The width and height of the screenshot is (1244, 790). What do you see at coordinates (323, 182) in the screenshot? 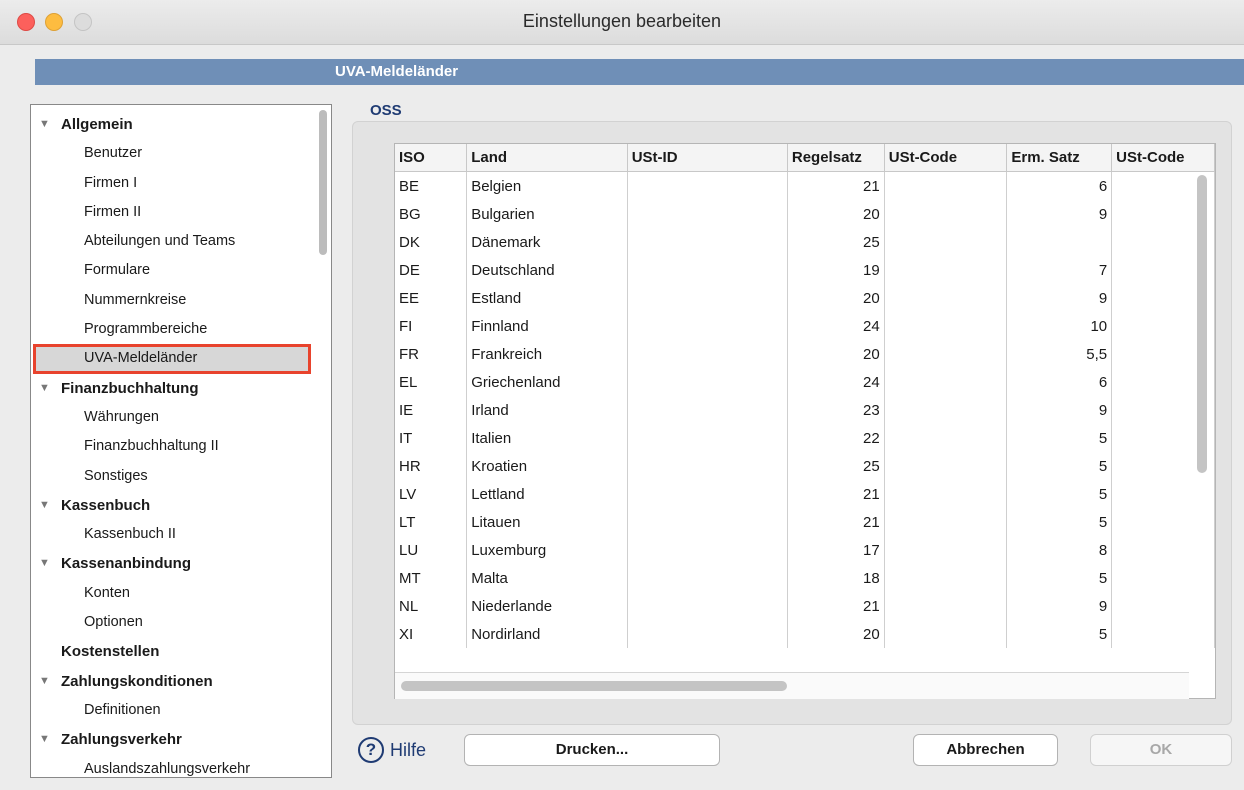
I see `sidebar-scrollbar` at bounding box center [323, 182].